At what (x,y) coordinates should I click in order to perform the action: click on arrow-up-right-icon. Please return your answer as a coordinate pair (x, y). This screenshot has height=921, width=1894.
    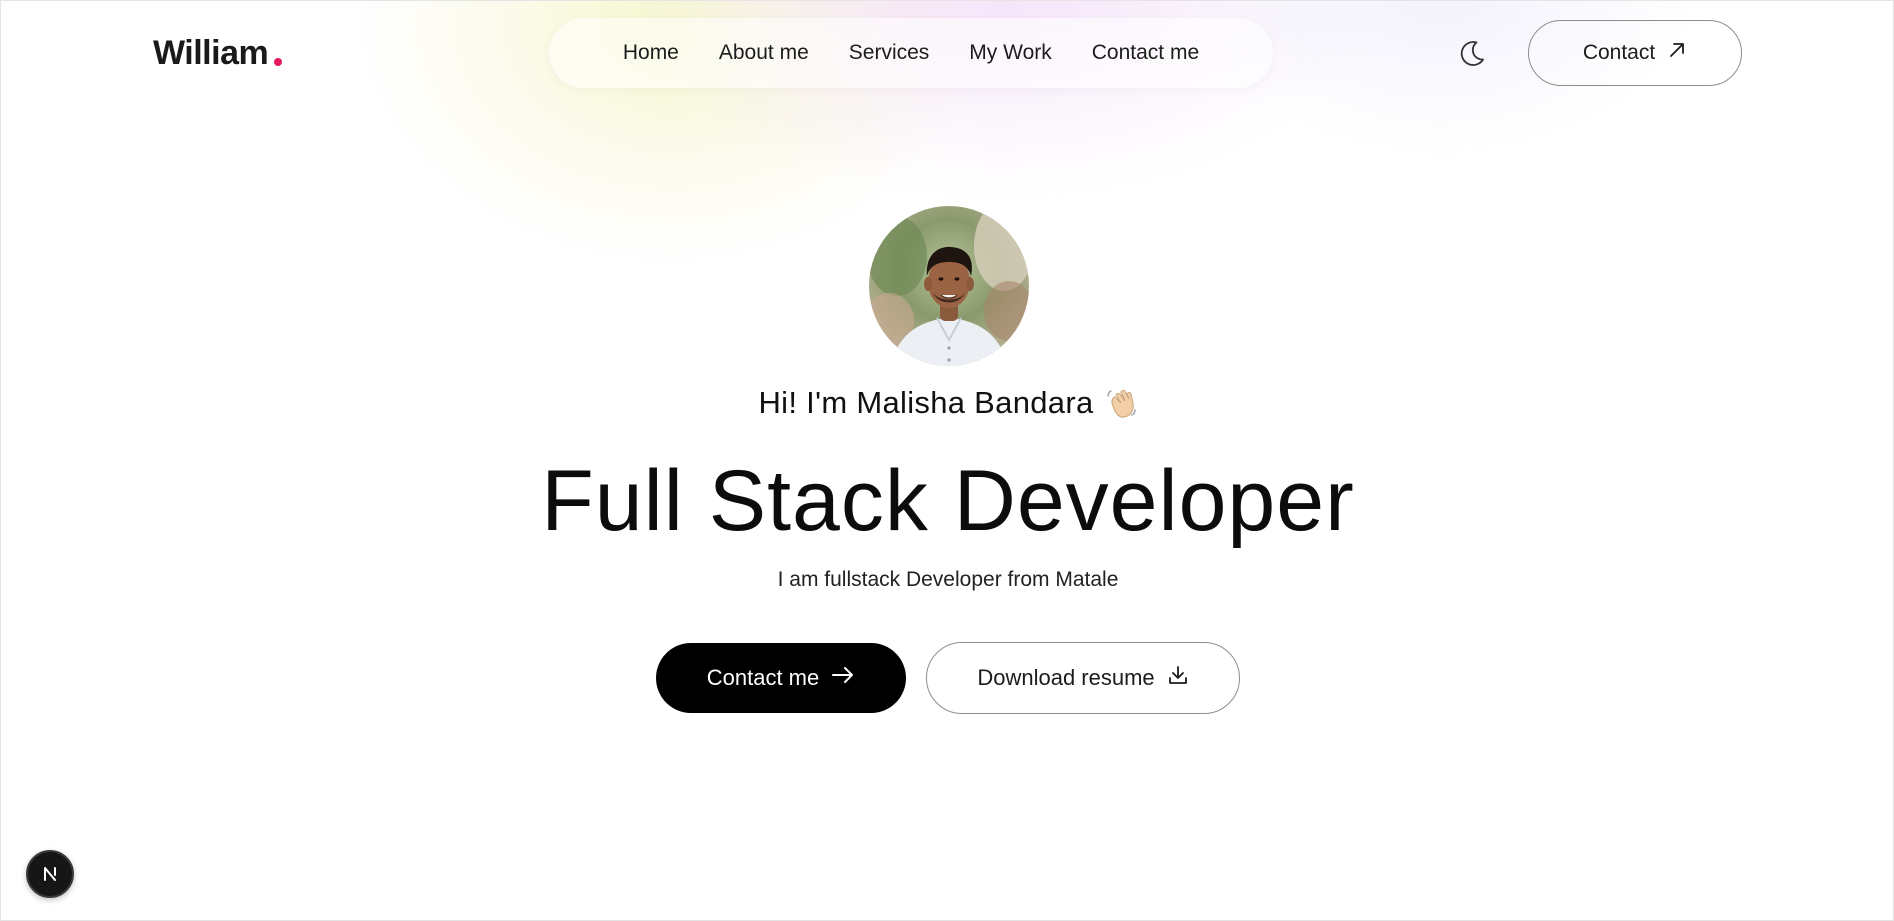
    Looking at the image, I should click on (1677, 53).